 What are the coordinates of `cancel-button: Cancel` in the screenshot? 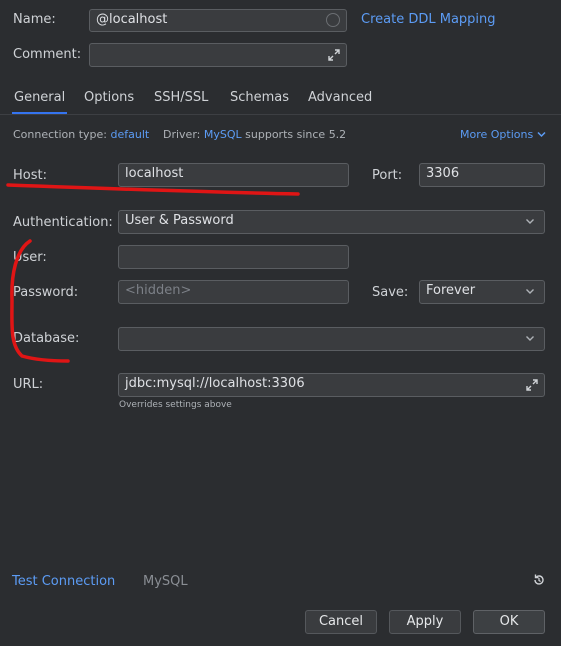 It's located at (341, 622).